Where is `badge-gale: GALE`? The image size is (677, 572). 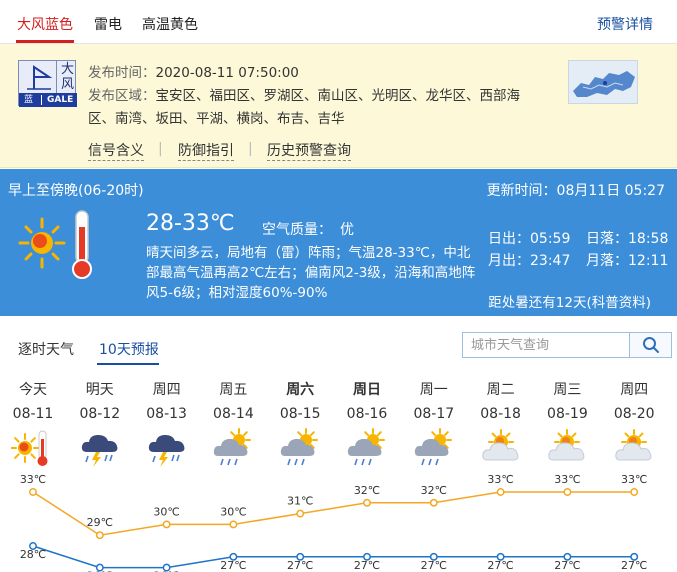 badge-gale: GALE is located at coordinates (60, 100).